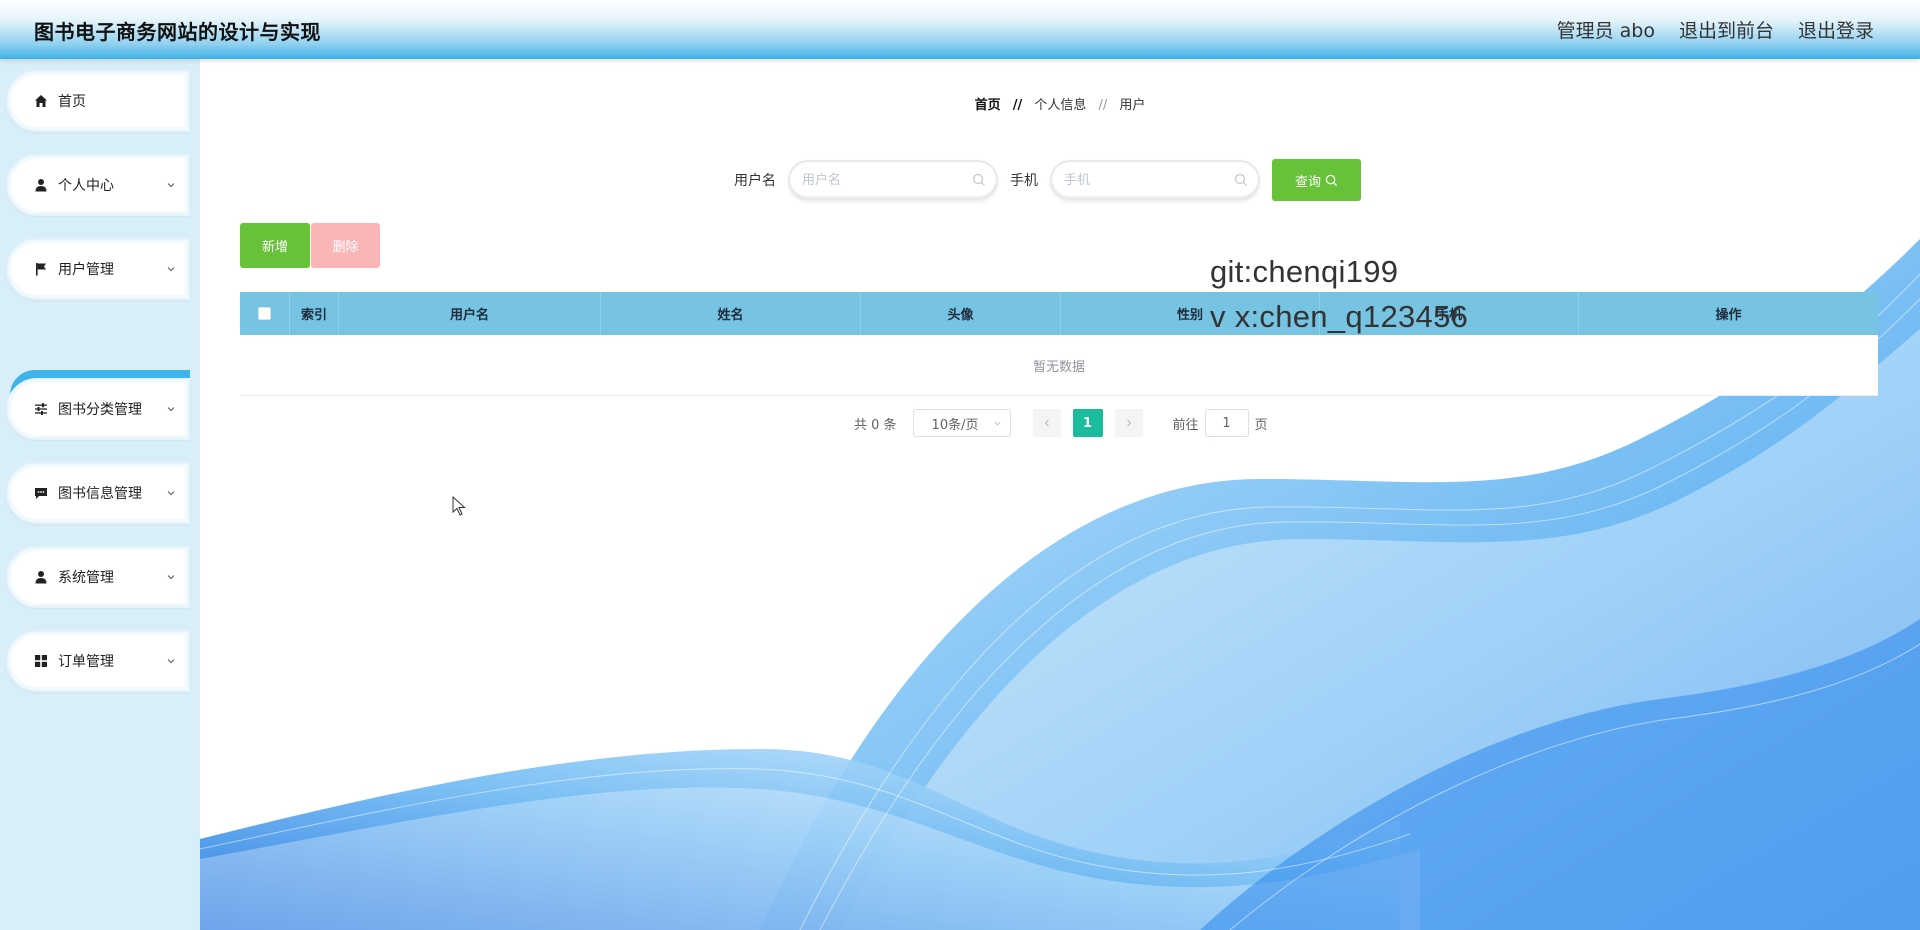 The image size is (1920, 930). I want to click on select-all-checkbox, so click(264, 313).